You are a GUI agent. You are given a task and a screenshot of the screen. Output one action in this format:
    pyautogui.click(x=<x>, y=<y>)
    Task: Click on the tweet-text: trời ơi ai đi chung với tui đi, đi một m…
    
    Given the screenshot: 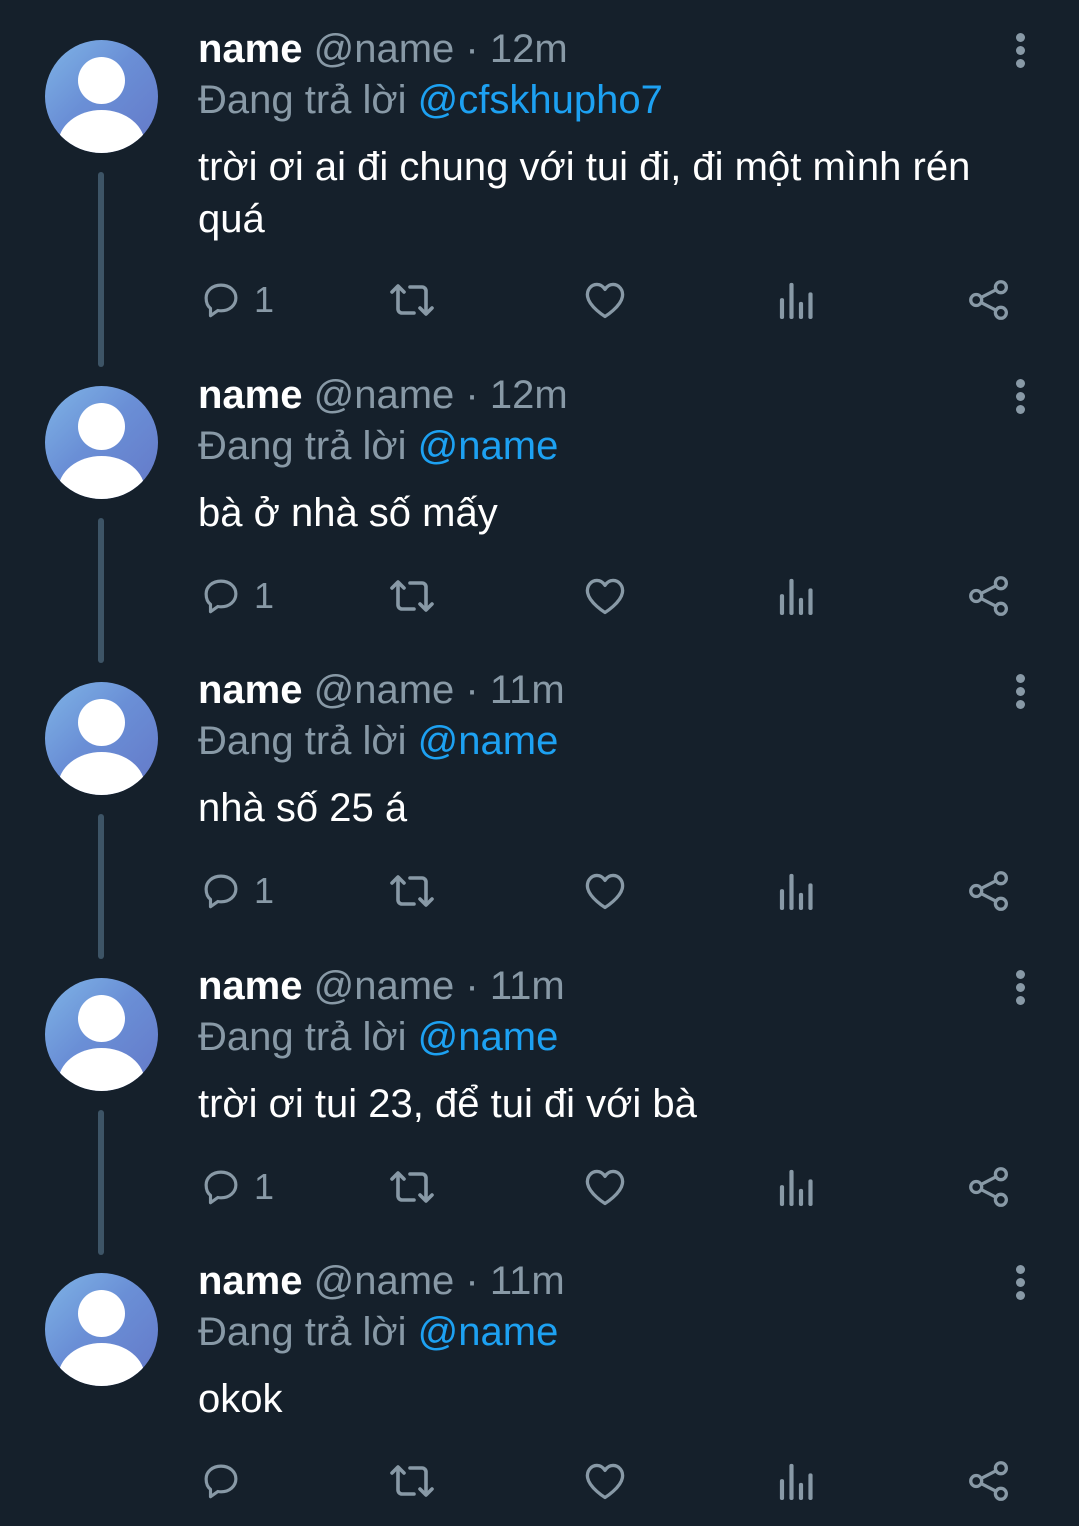 What is the action you would take?
    pyautogui.click(x=584, y=193)
    